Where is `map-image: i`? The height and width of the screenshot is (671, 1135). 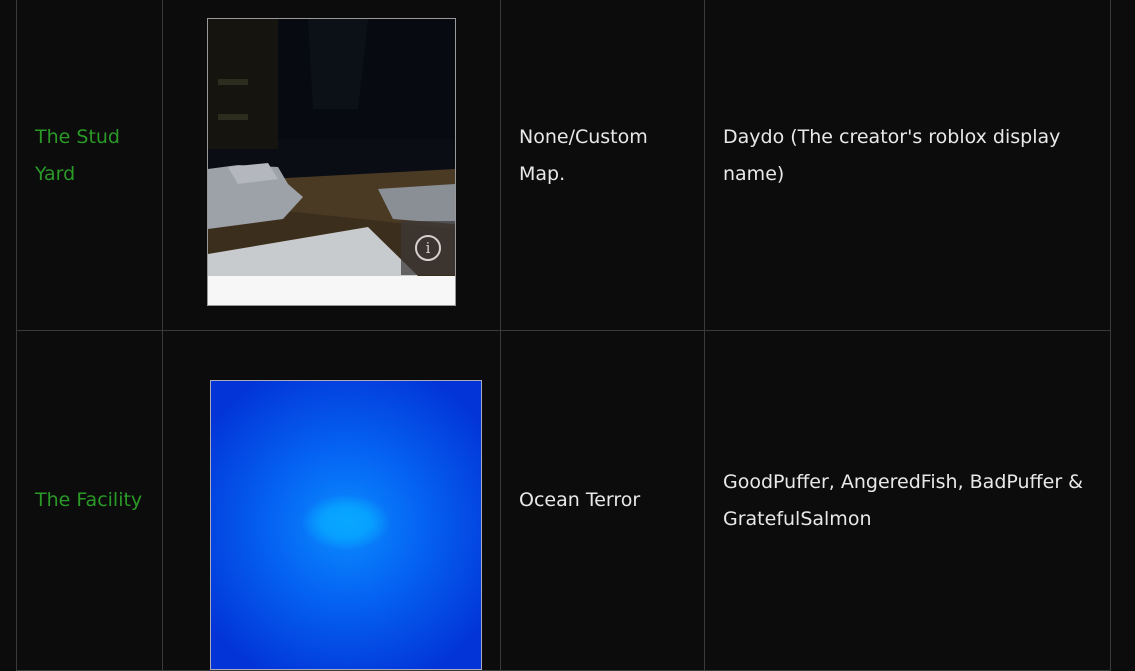
map-image: i is located at coordinates (331, 161).